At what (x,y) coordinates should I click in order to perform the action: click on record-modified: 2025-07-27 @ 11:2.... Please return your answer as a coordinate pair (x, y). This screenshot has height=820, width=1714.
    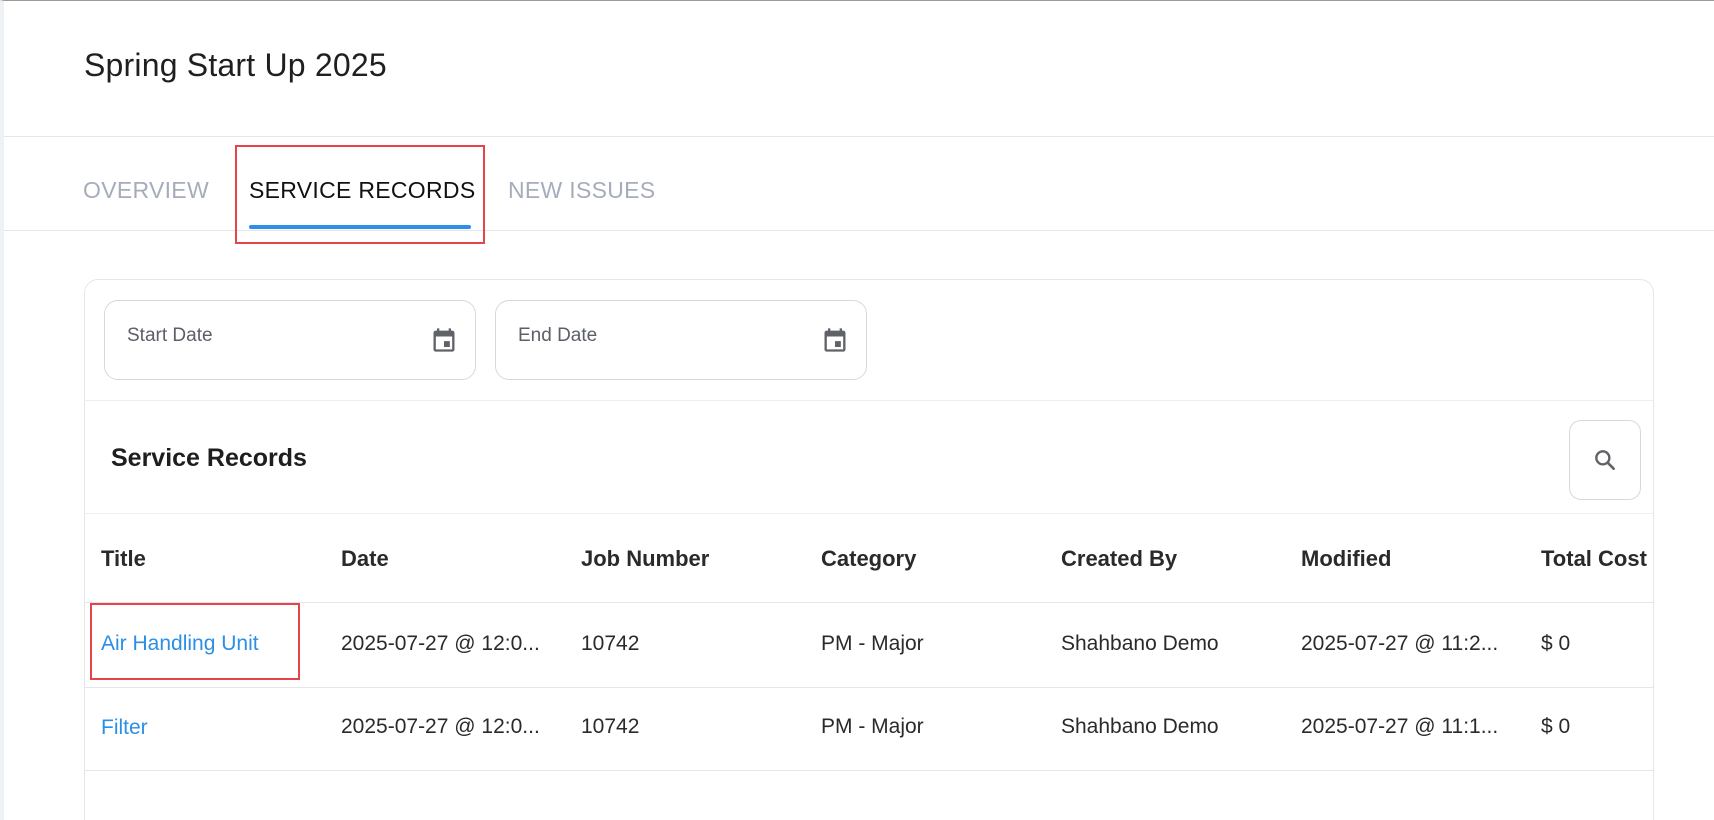
    Looking at the image, I should click on (1400, 643).